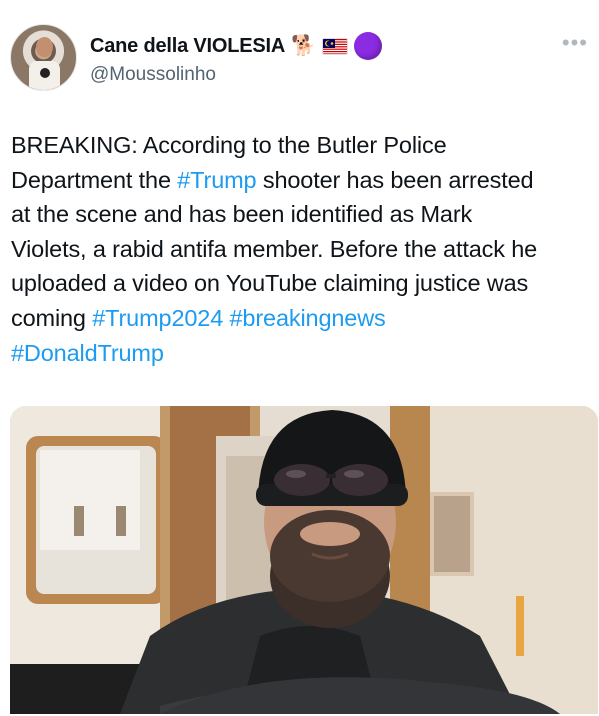  What do you see at coordinates (87, 353) in the screenshot?
I see `hashtag-link: #DonaldTrump` at bounding box center [87, 353].